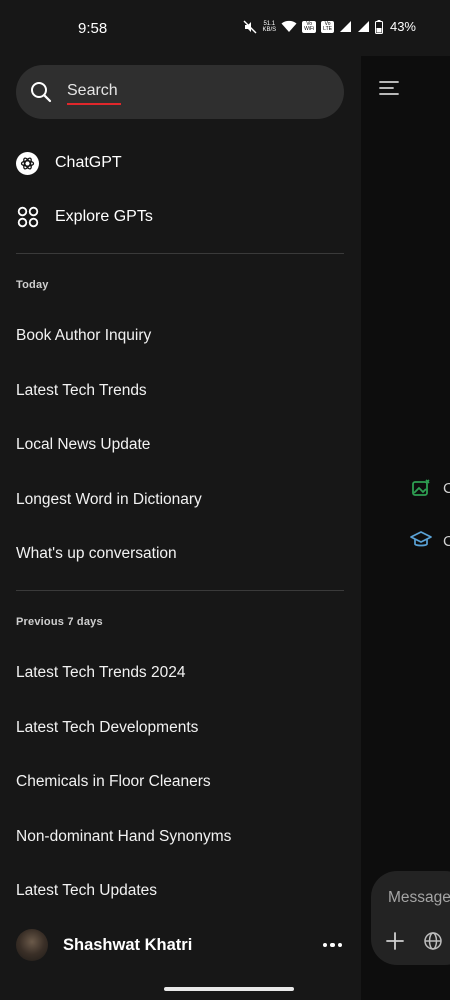 The height and width of the screenshot is (1000, 450). I want to click on battery-percentage: 43%, so click(402, 26).